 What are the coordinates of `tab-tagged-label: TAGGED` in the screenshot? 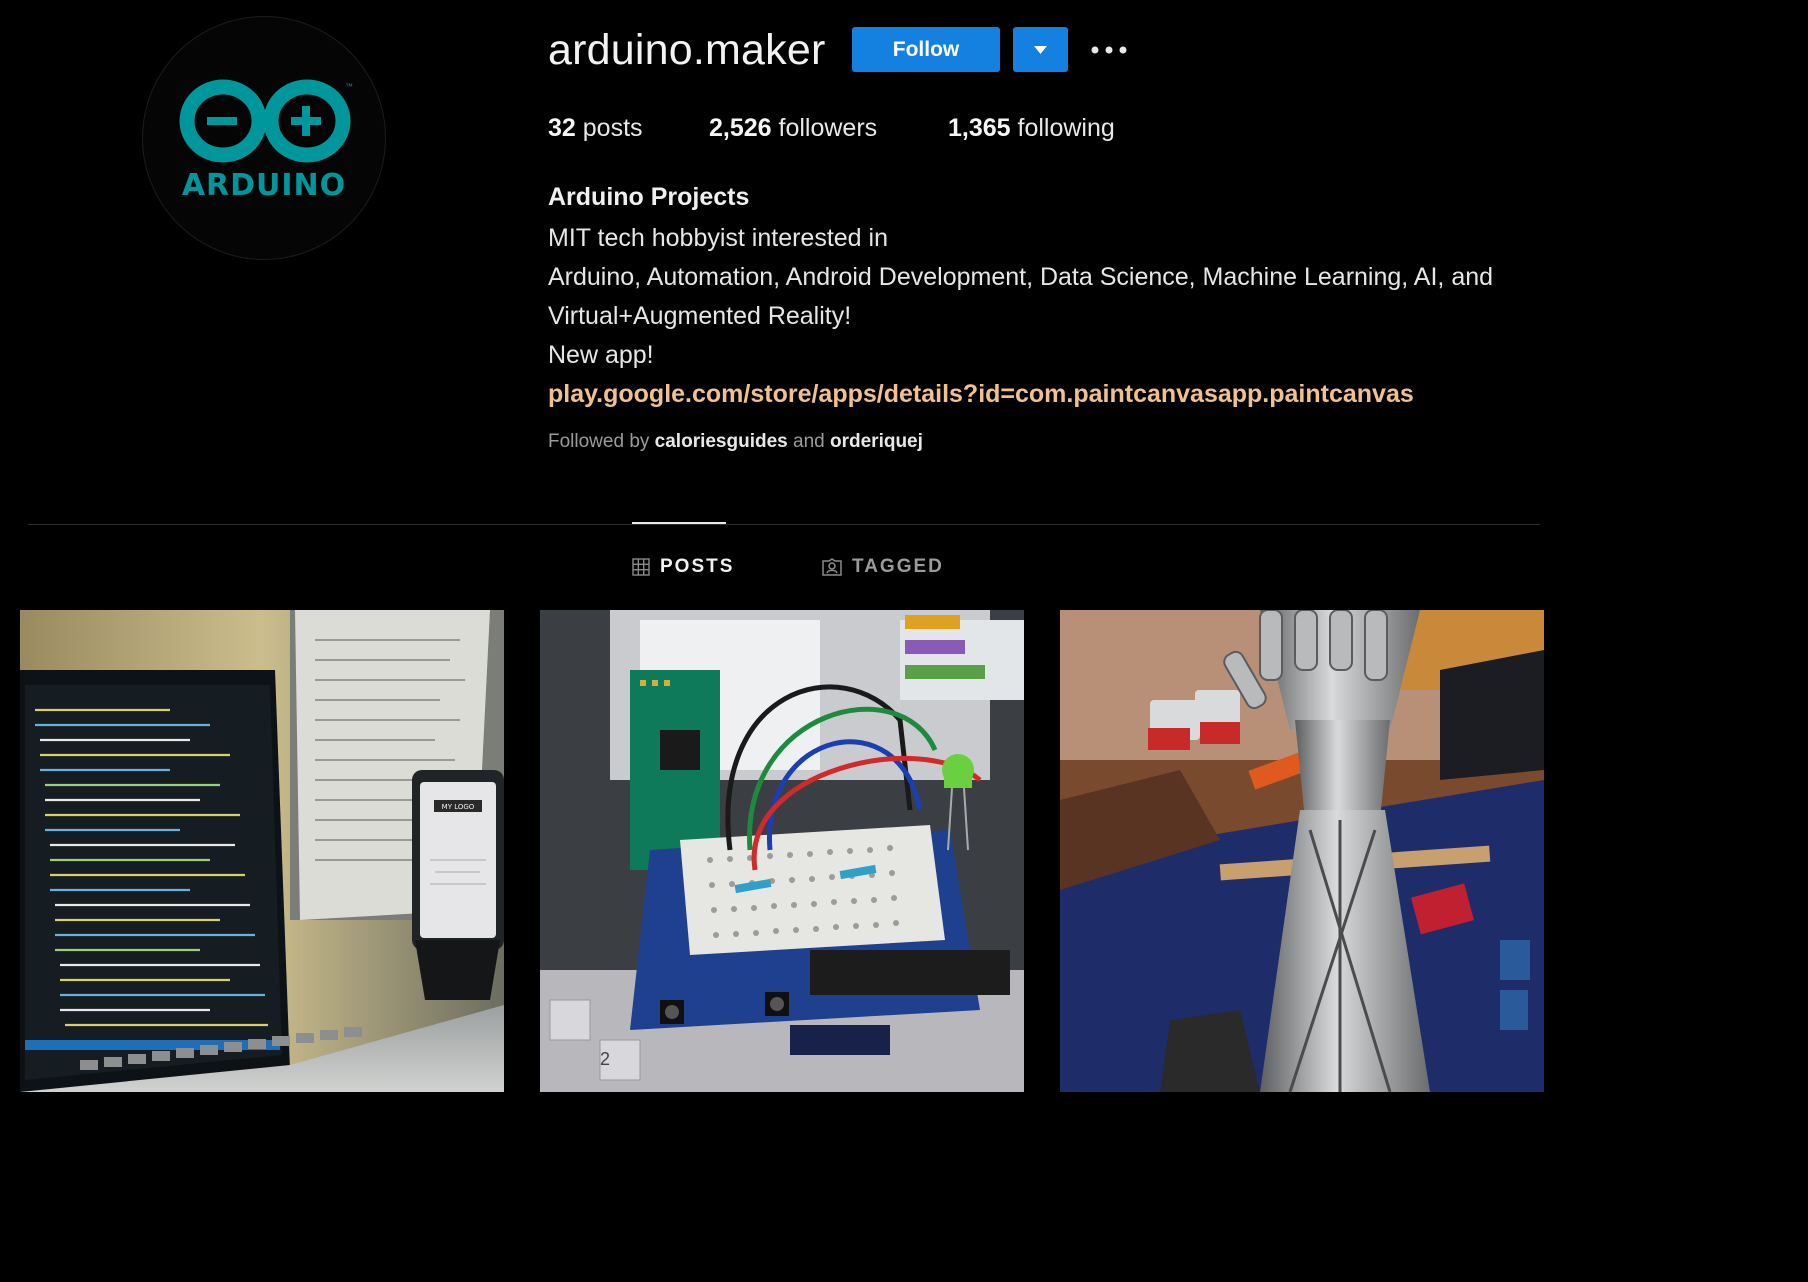 It's located at (898, 566).